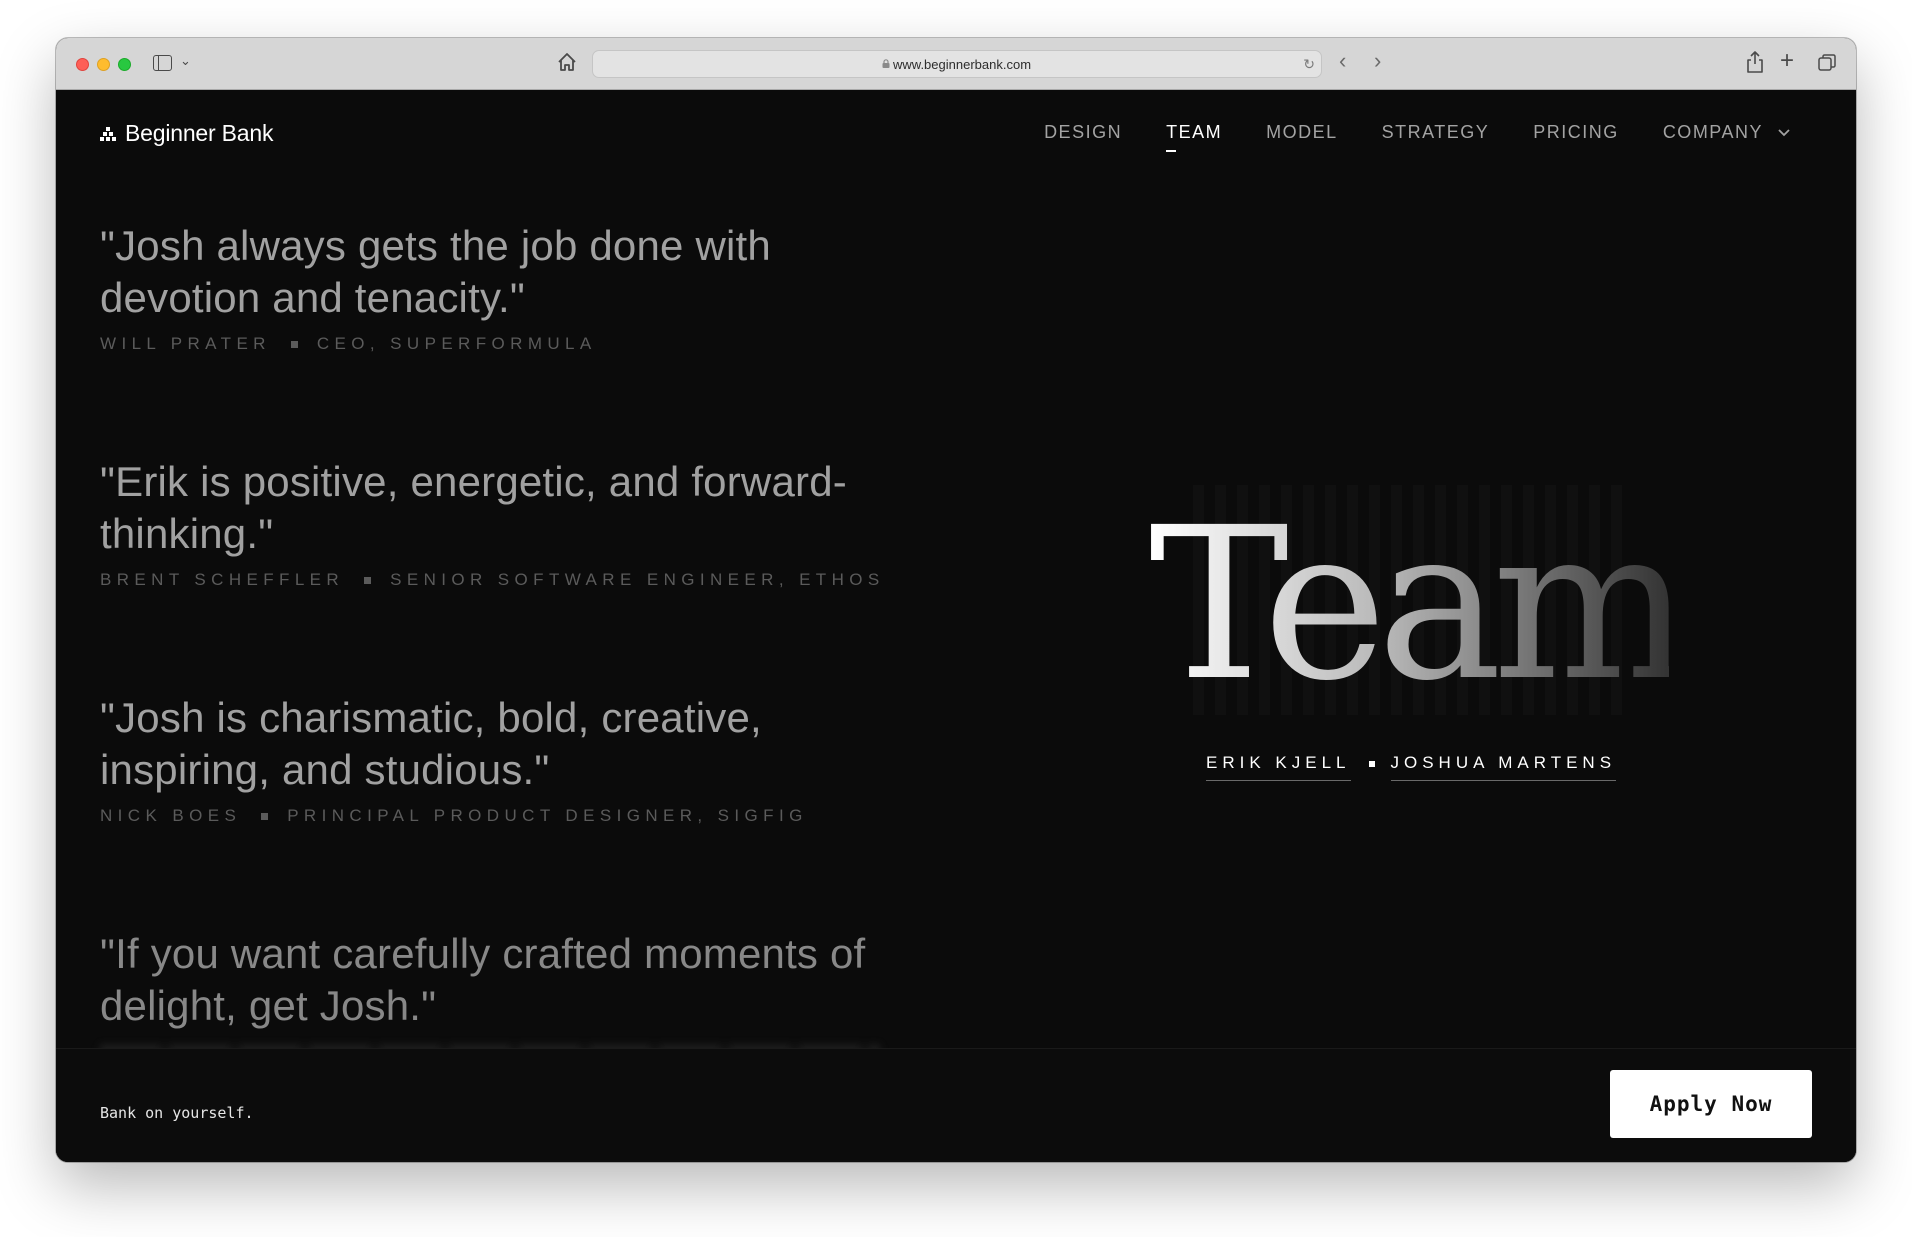  Describe the element at coordinates (222, 579) in the screenshot. I see `testimonial-author: BRENT SCHEFFLER` at that location.